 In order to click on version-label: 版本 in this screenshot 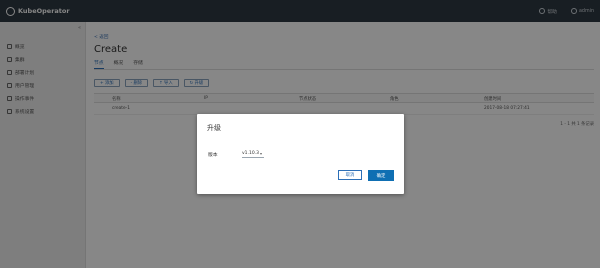, I will do `click(213, 155)`.